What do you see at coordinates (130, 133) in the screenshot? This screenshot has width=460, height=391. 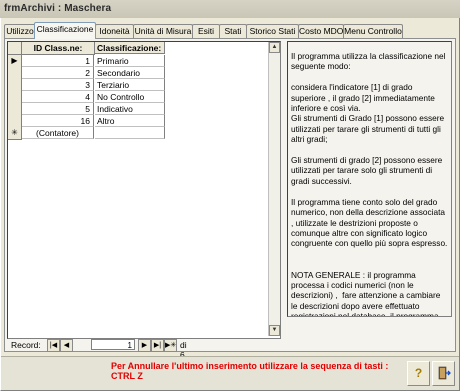 I see `cell-classificazione-new` at bounding box center [130, 133].